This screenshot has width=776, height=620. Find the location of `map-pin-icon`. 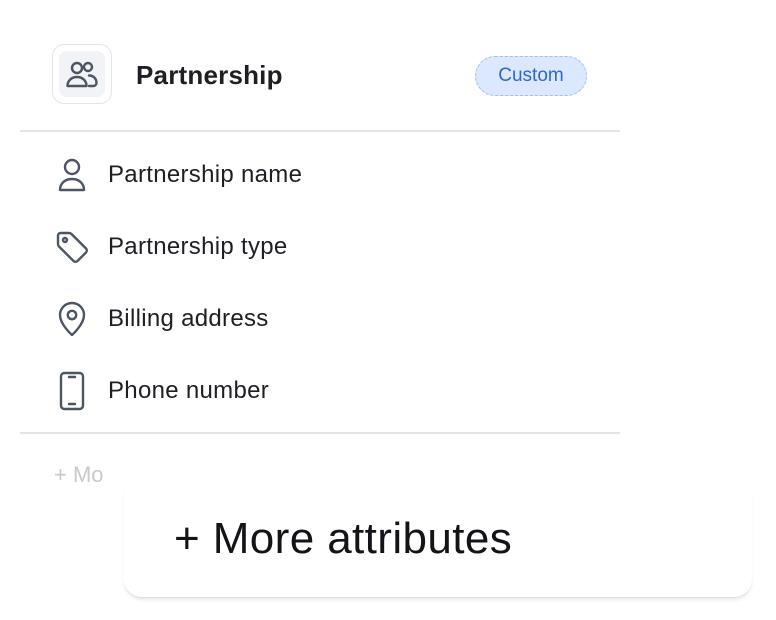

map-pin-icon is located at coordinates (72, 319).